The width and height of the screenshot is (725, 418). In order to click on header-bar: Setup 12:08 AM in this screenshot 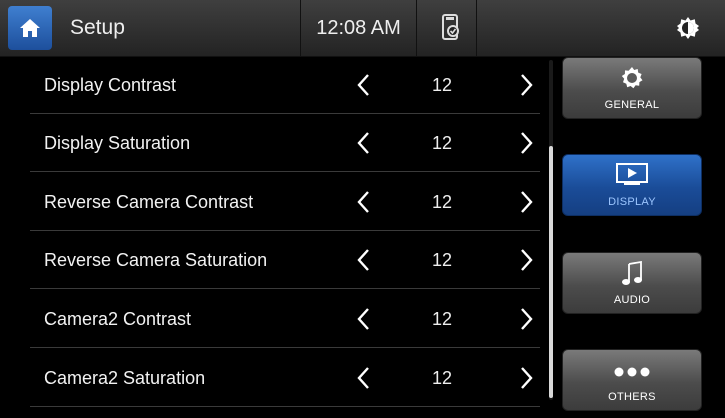, I will do `click(362, 28)`.